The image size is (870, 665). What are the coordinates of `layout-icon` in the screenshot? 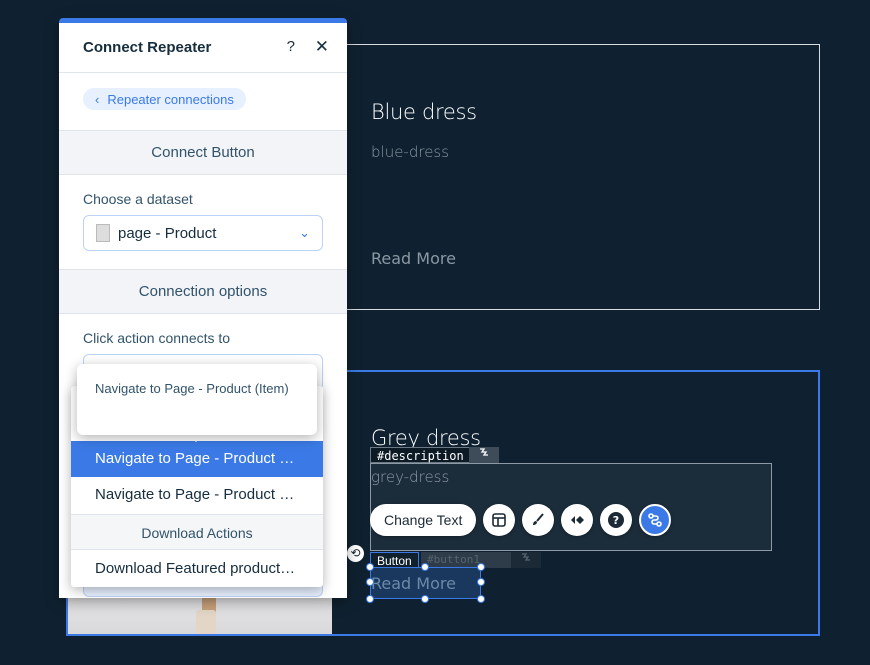 It's located at (499, 520).